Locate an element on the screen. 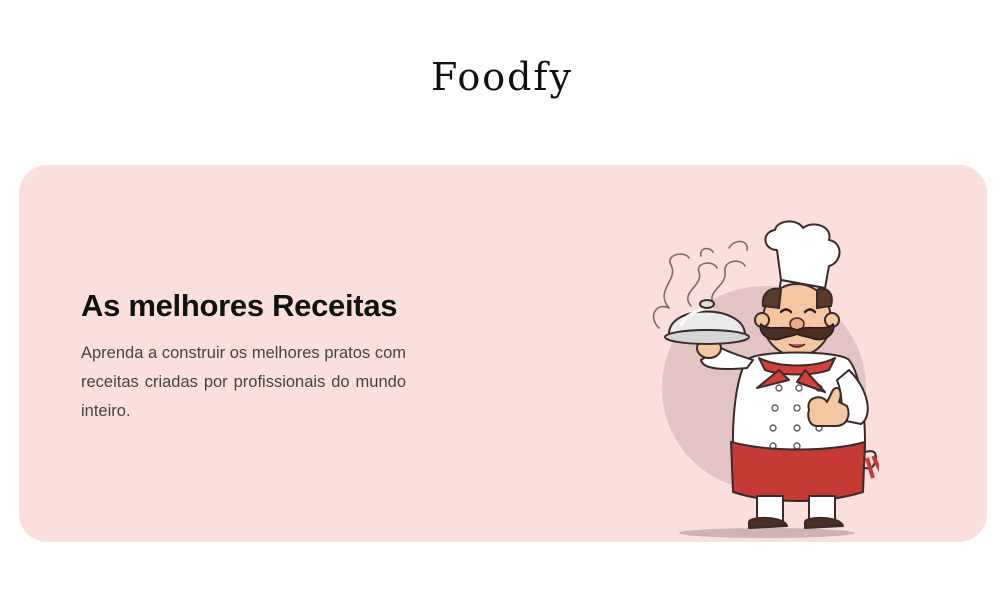  site-logo: Foodfy is located at coordinates (502, 77).